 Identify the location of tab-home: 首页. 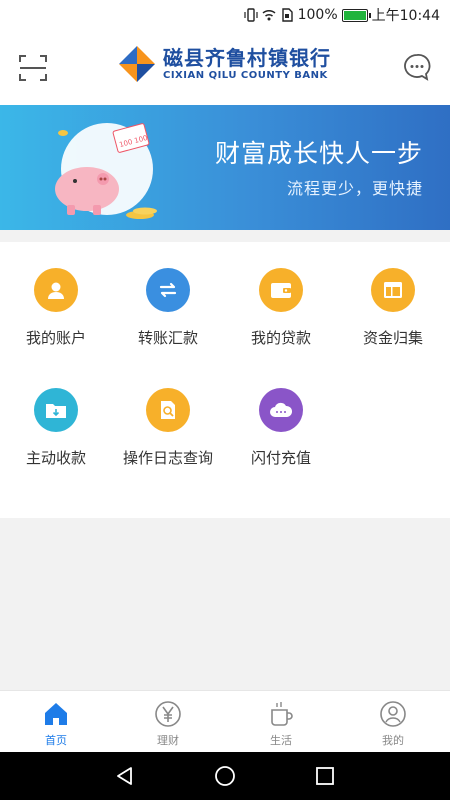
(56, 722).